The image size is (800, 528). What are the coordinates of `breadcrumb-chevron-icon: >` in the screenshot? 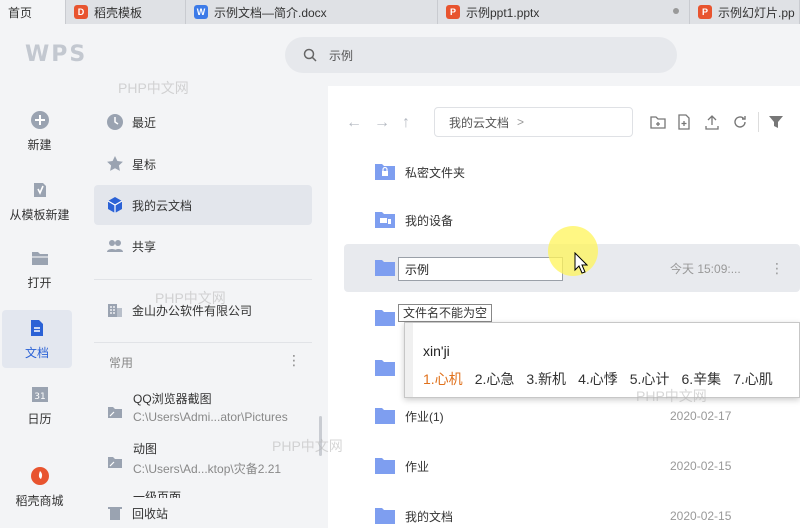 It's located at (521, 122).